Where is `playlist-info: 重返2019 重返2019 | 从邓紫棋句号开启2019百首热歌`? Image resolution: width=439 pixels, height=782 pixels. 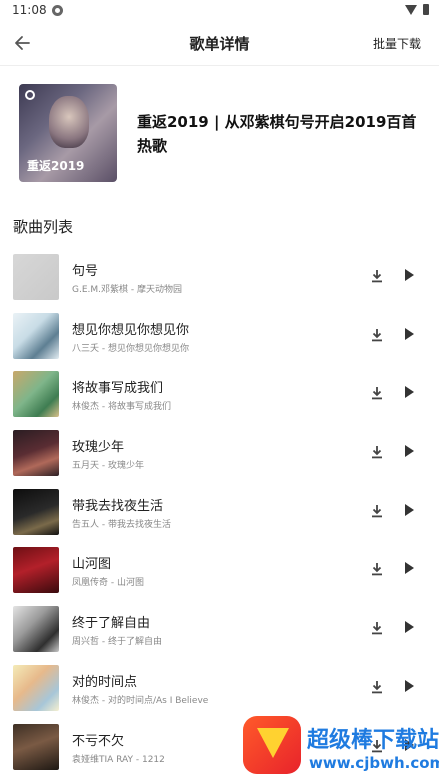
playlist-info: 重返2019 重返2019 | 从邓紫棋句号开启2019百首热歌 is located at coordinates (220, 134).